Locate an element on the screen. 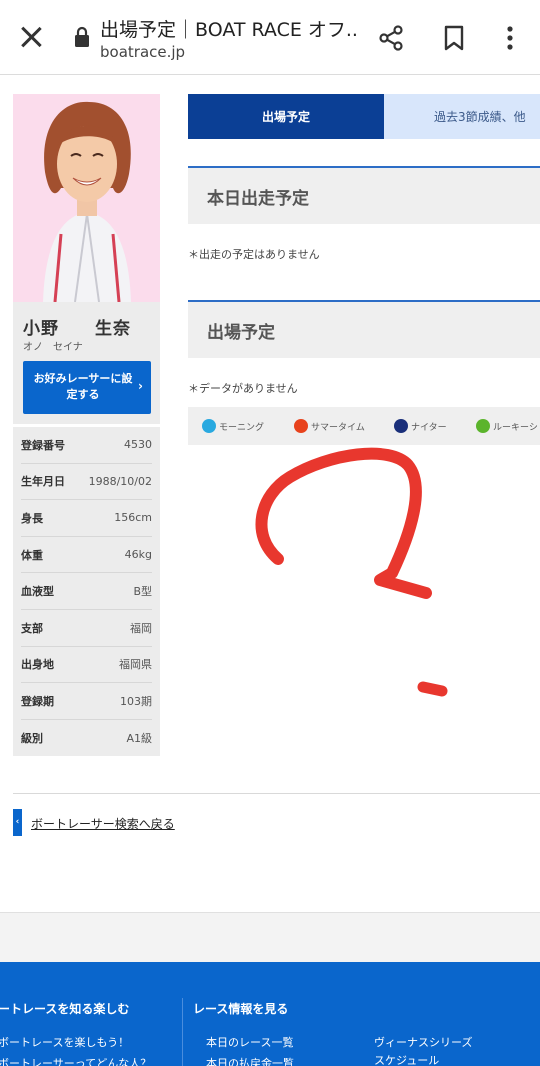  info-row-birthdate: 生年月日 1988/10/02 is located at coordinates (86, 482).